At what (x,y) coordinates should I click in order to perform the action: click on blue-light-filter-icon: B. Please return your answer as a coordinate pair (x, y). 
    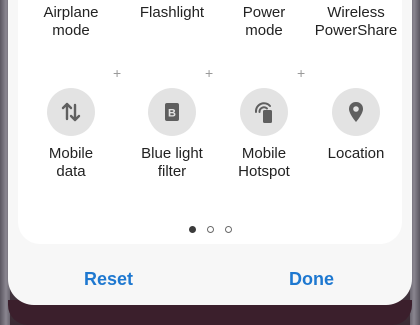
    Looking at the image, I should click on (172, 112).